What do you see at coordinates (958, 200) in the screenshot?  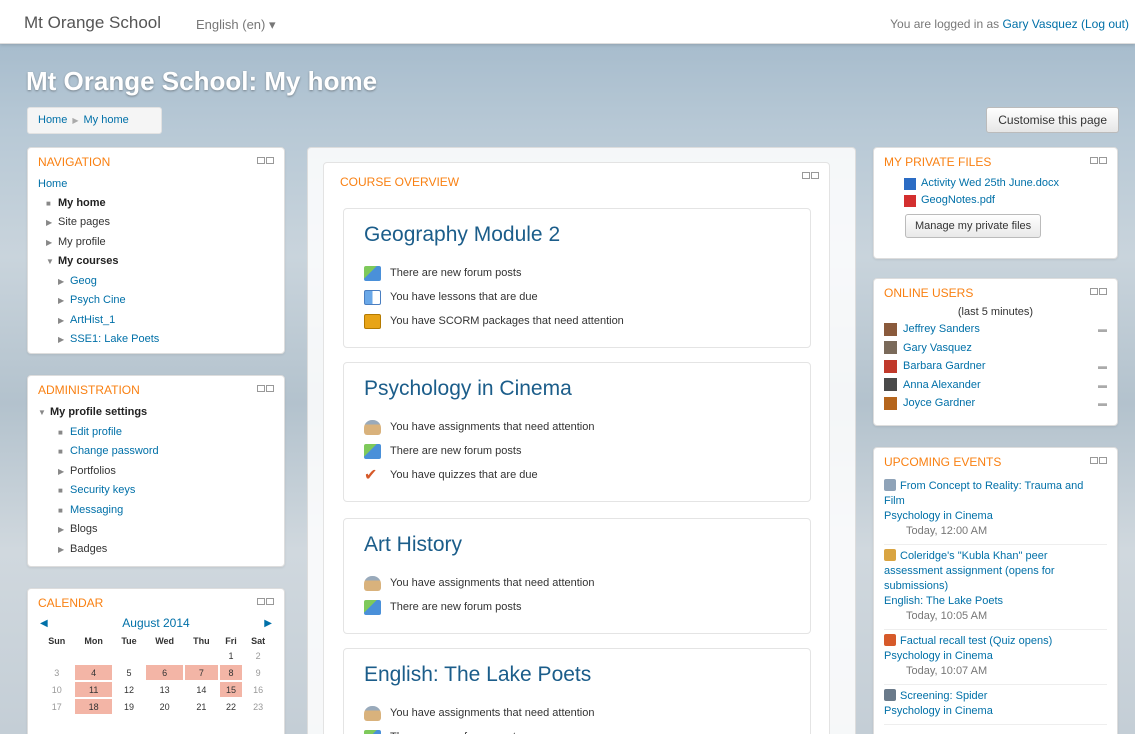 I see `file-link: GeogNotes.pdf` at bounding box center [958, 200].